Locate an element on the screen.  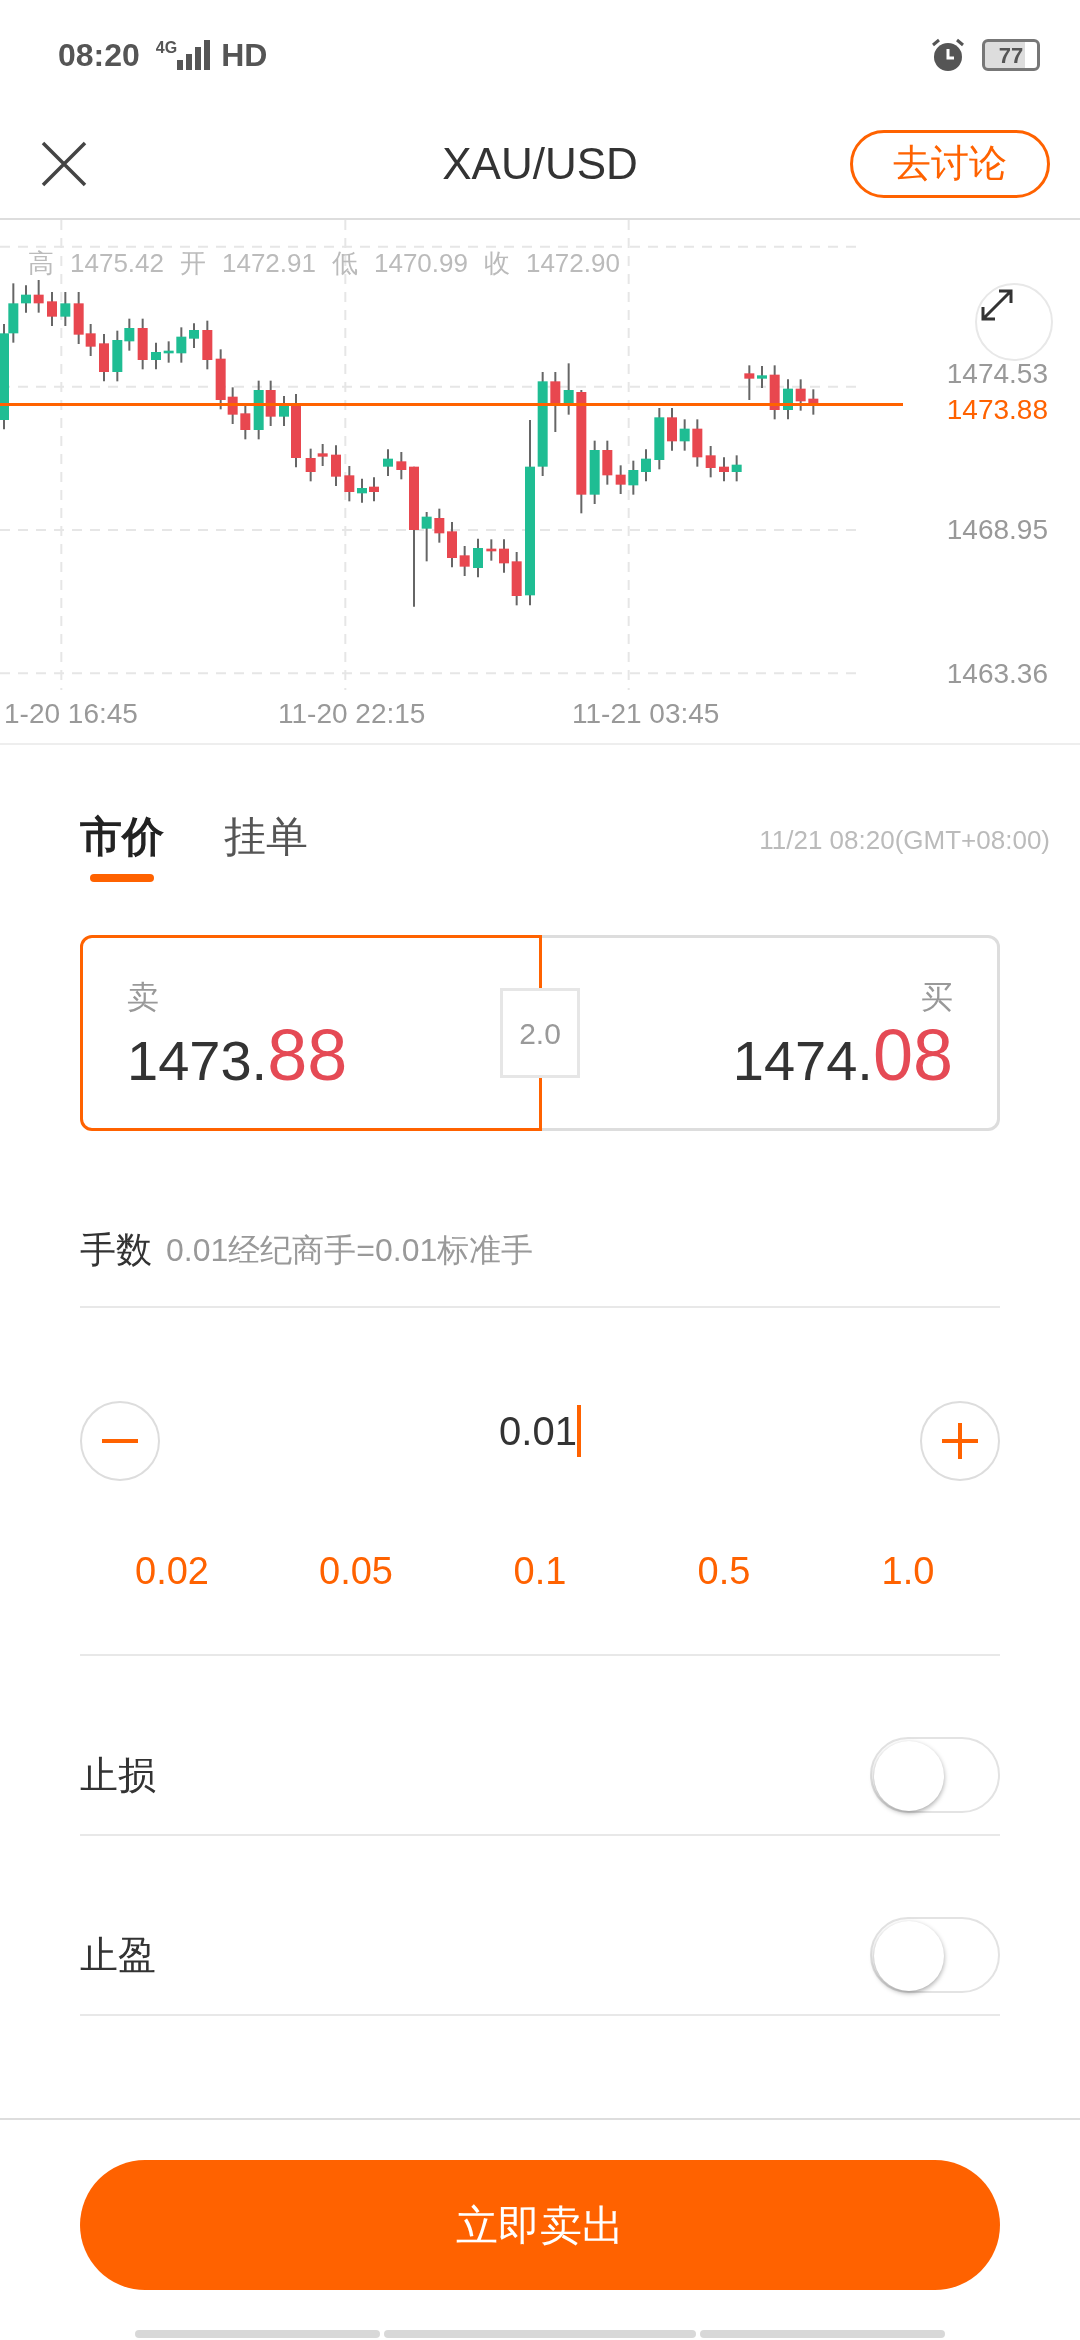
spread-value: 2.0 is located at coordinates (540, 1033).